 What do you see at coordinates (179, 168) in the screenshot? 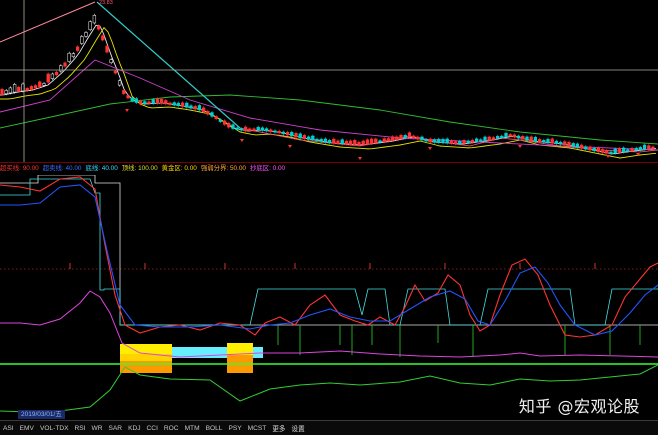
I see `indicator-param-4: 黄金区: 0.00` at bounding box center [179, 168].